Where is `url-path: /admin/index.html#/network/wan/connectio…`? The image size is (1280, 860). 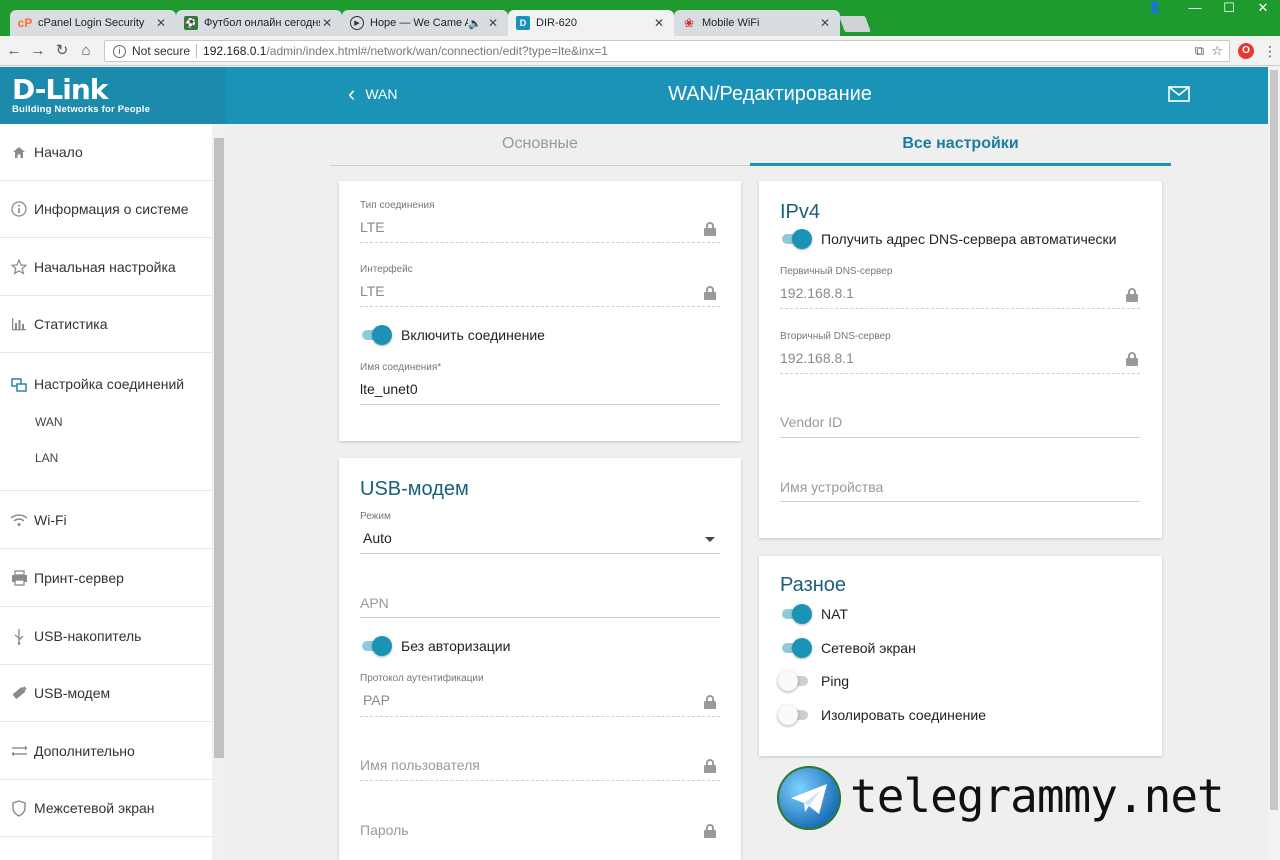
url-path: /admin/index.html#/network/wan/connectio… is located at coordinates (437, 51).